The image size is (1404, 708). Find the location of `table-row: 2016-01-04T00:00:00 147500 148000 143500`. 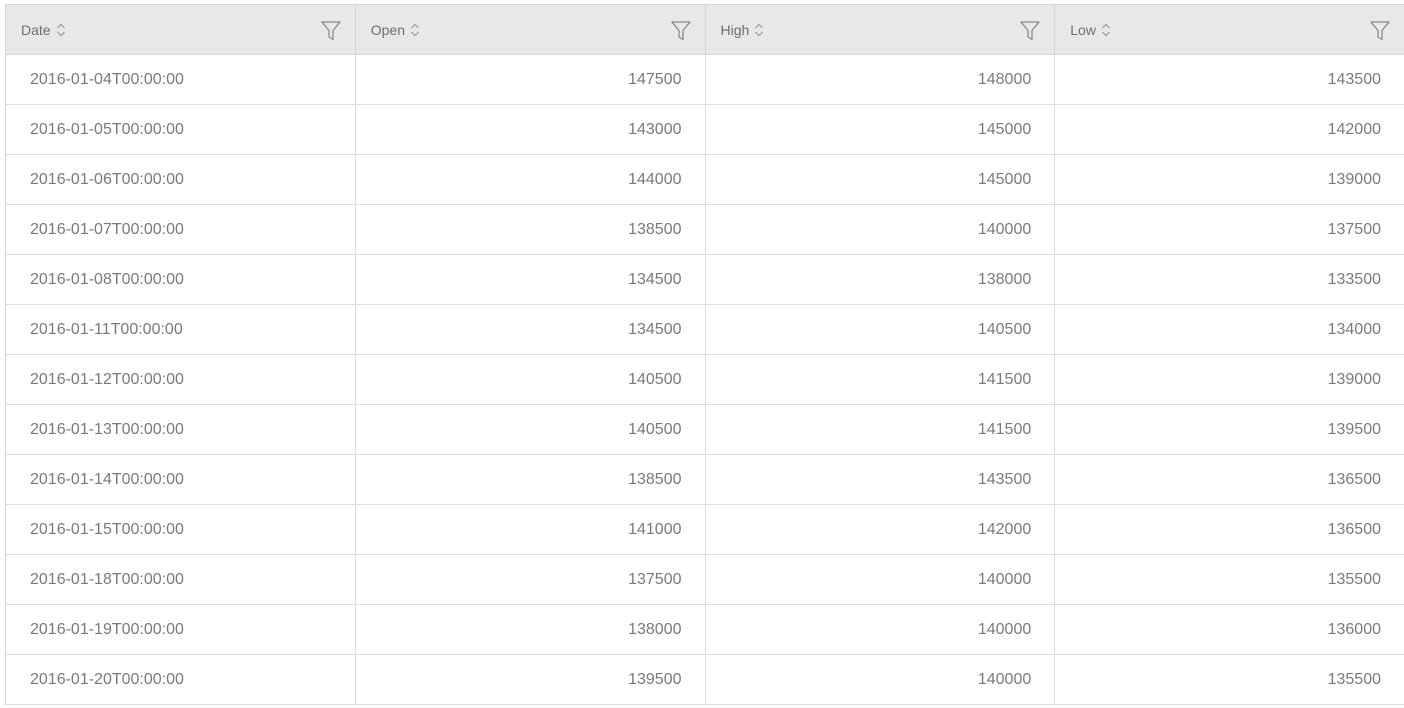

table-row: 2016-01-04T00:00:00 147500 148000 143500 is located at coordinates (705, 80).